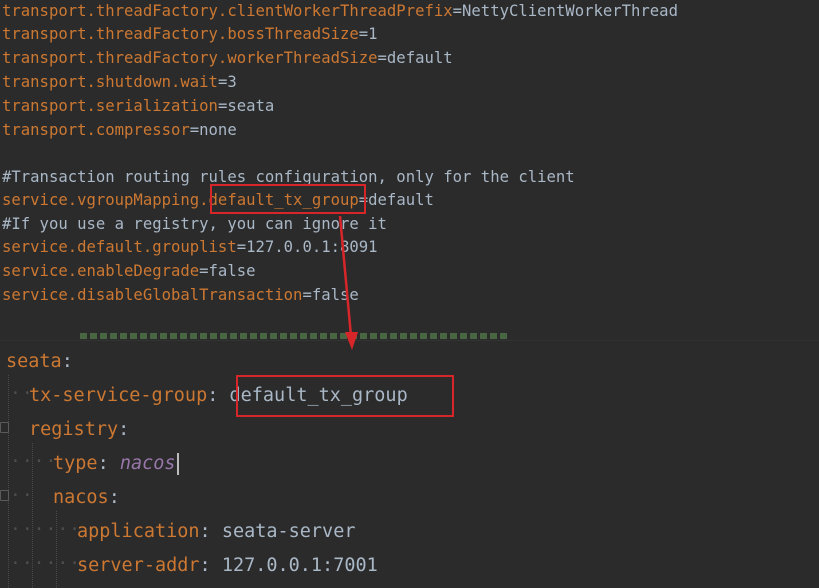 The height and width of the screenshot is (588, 819). I want to click on property-key: transport.threadFactory.workerThreadSize, so click(190, 58).